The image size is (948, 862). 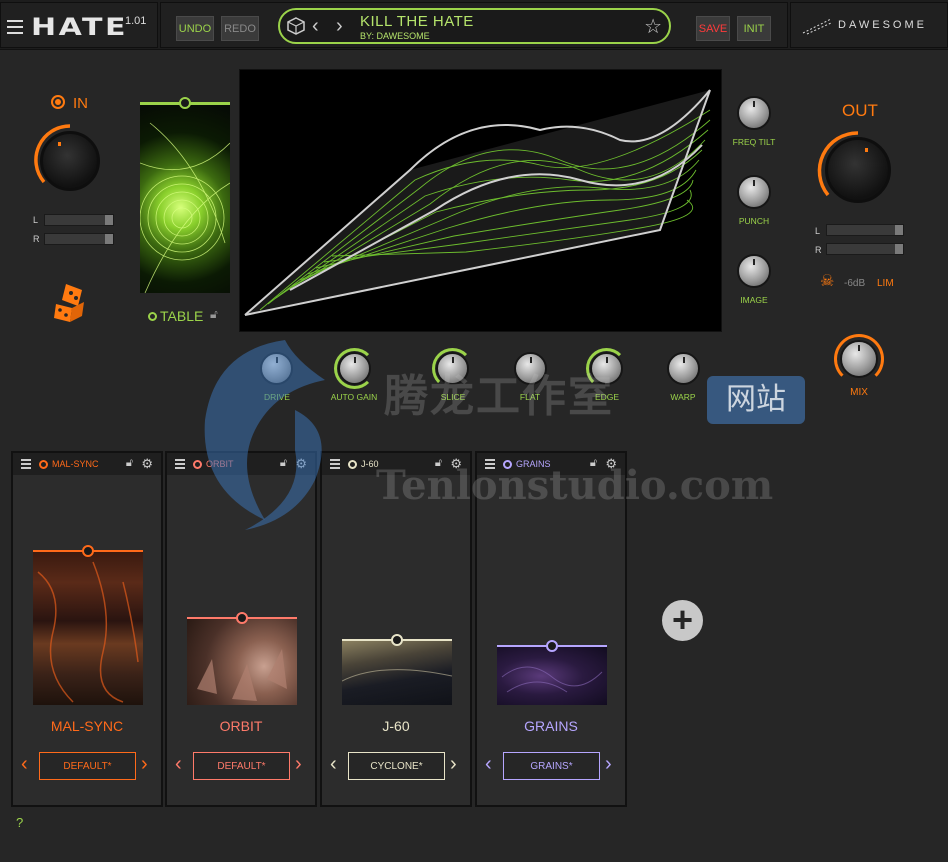 What do you see at coordinates (817, 26) in the screenshot?
I see `dawesome-logo-icon` at bounding box center [817, 26].